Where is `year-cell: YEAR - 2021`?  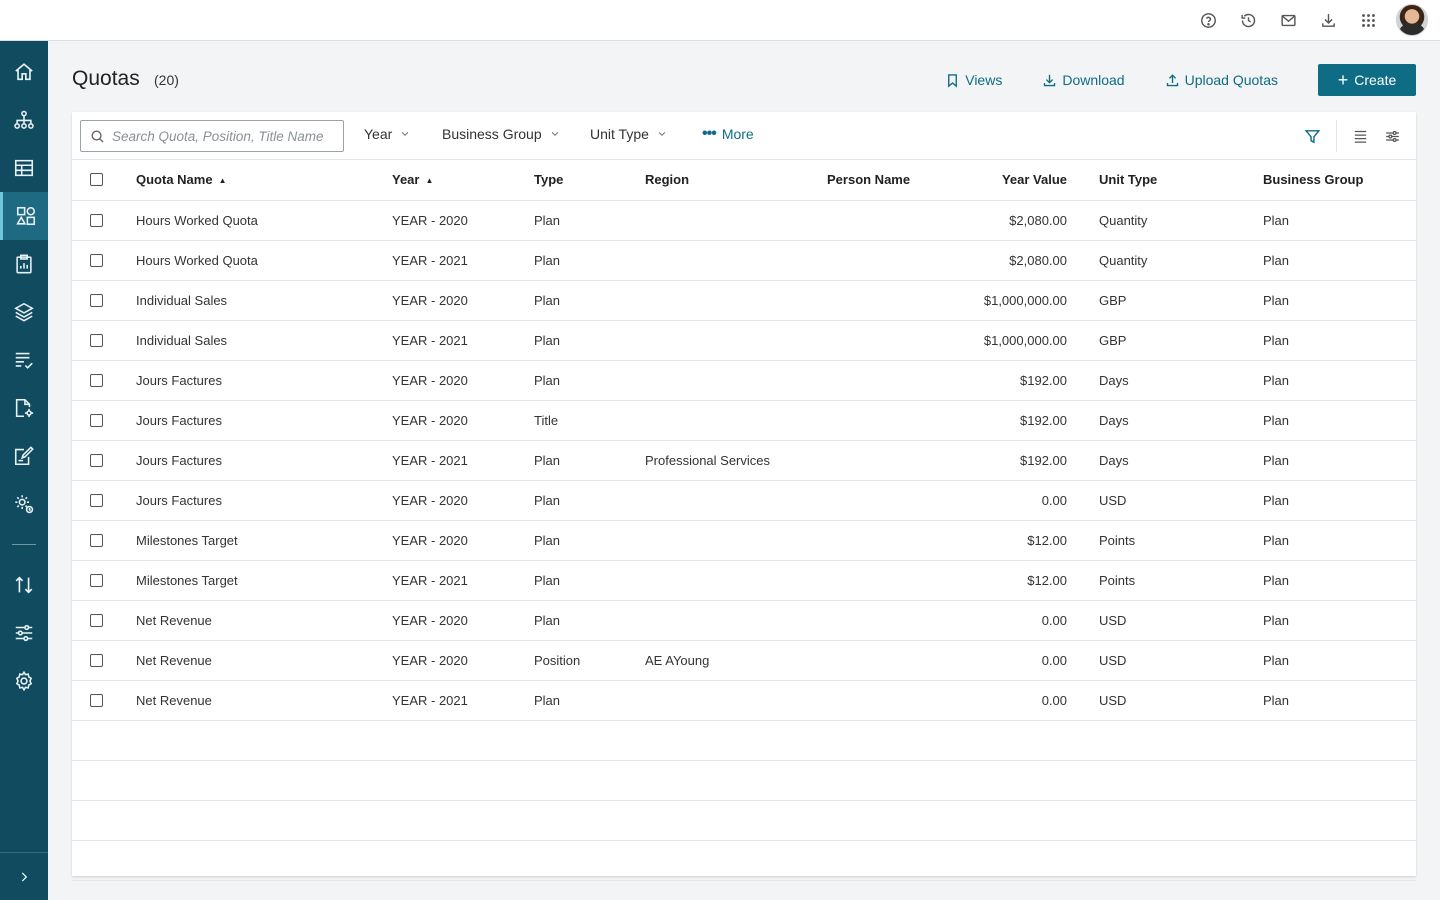
year-cell: YEAR - 2021 is located at coordinates (463, 700).